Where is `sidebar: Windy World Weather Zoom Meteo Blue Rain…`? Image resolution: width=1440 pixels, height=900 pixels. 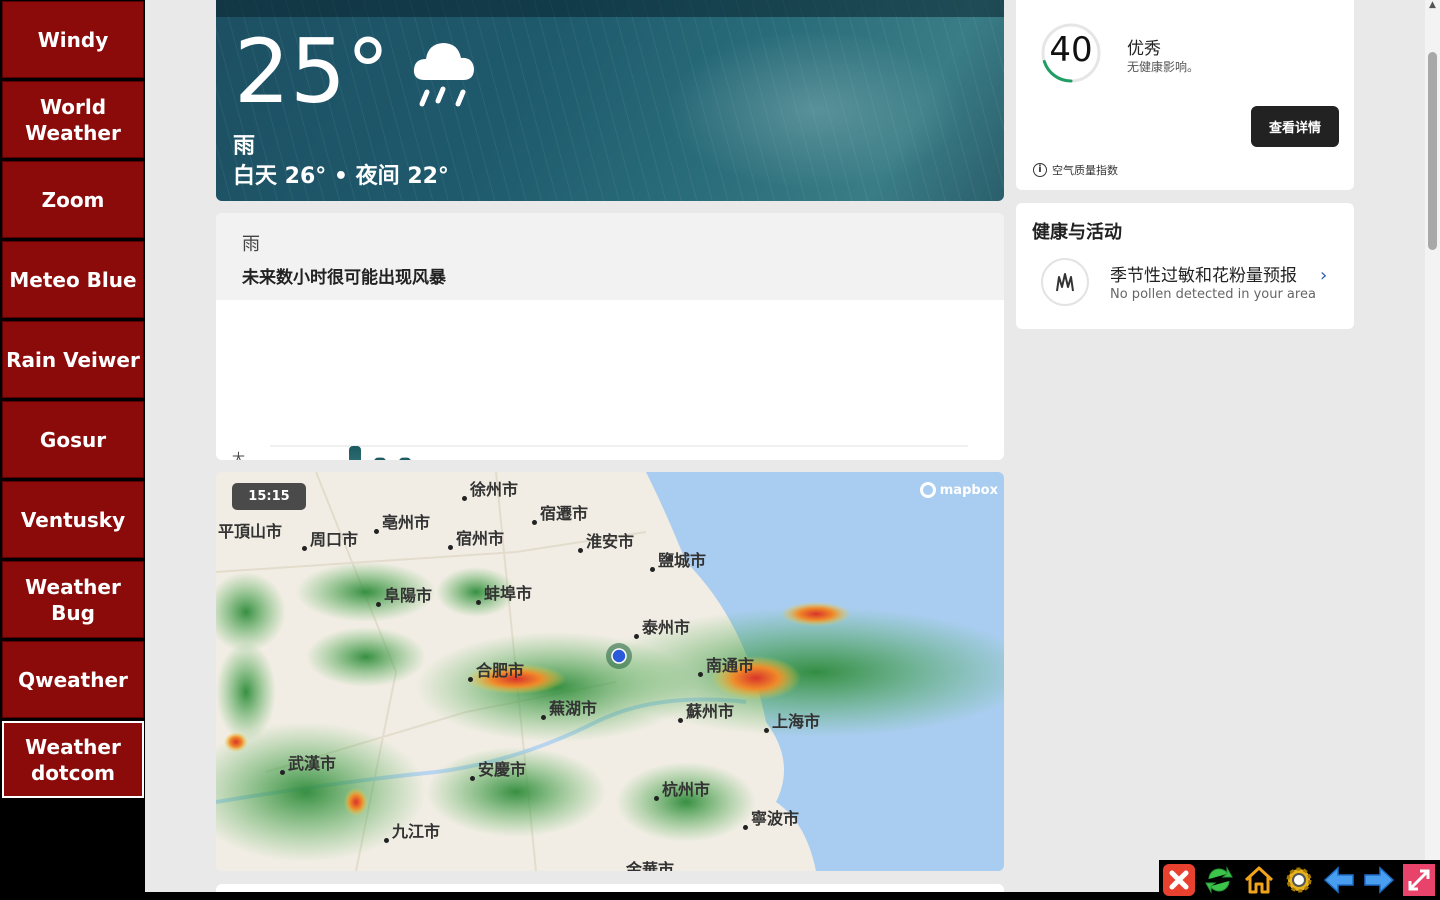 sidebar: Windy World Weather Zoom Meteo Blue Rain… is located at coordinates (72, 450).